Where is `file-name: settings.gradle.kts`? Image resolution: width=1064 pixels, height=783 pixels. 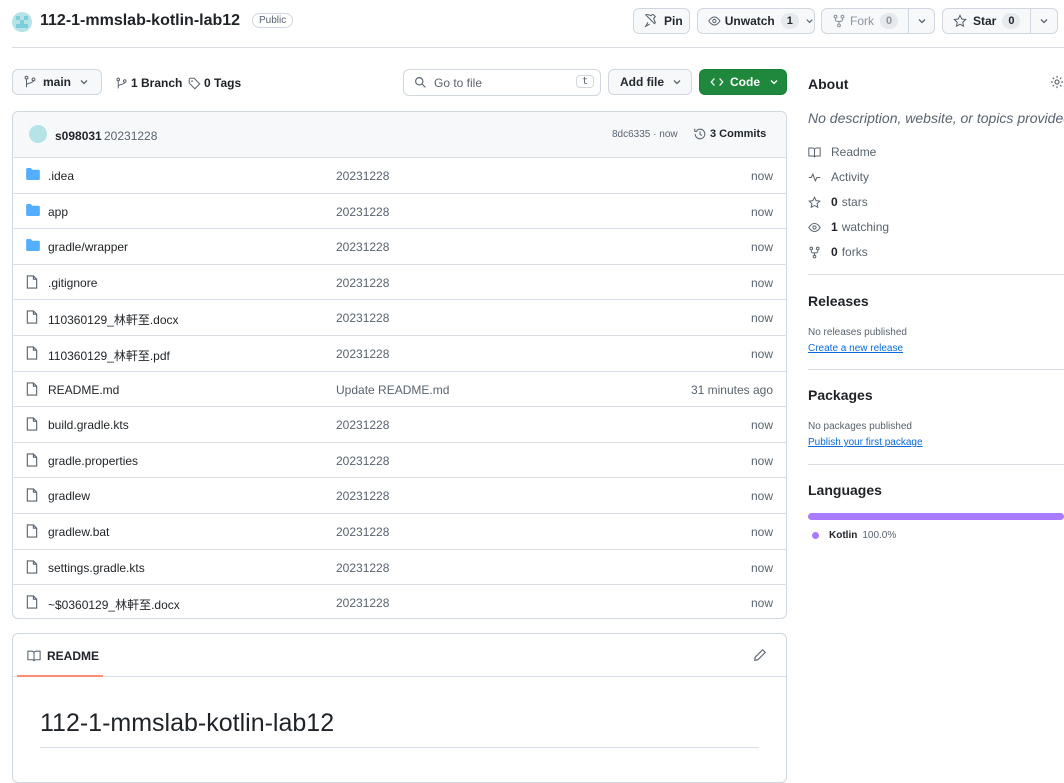 file-name: settings.gradle.kts is located at coordinates (96, 568).